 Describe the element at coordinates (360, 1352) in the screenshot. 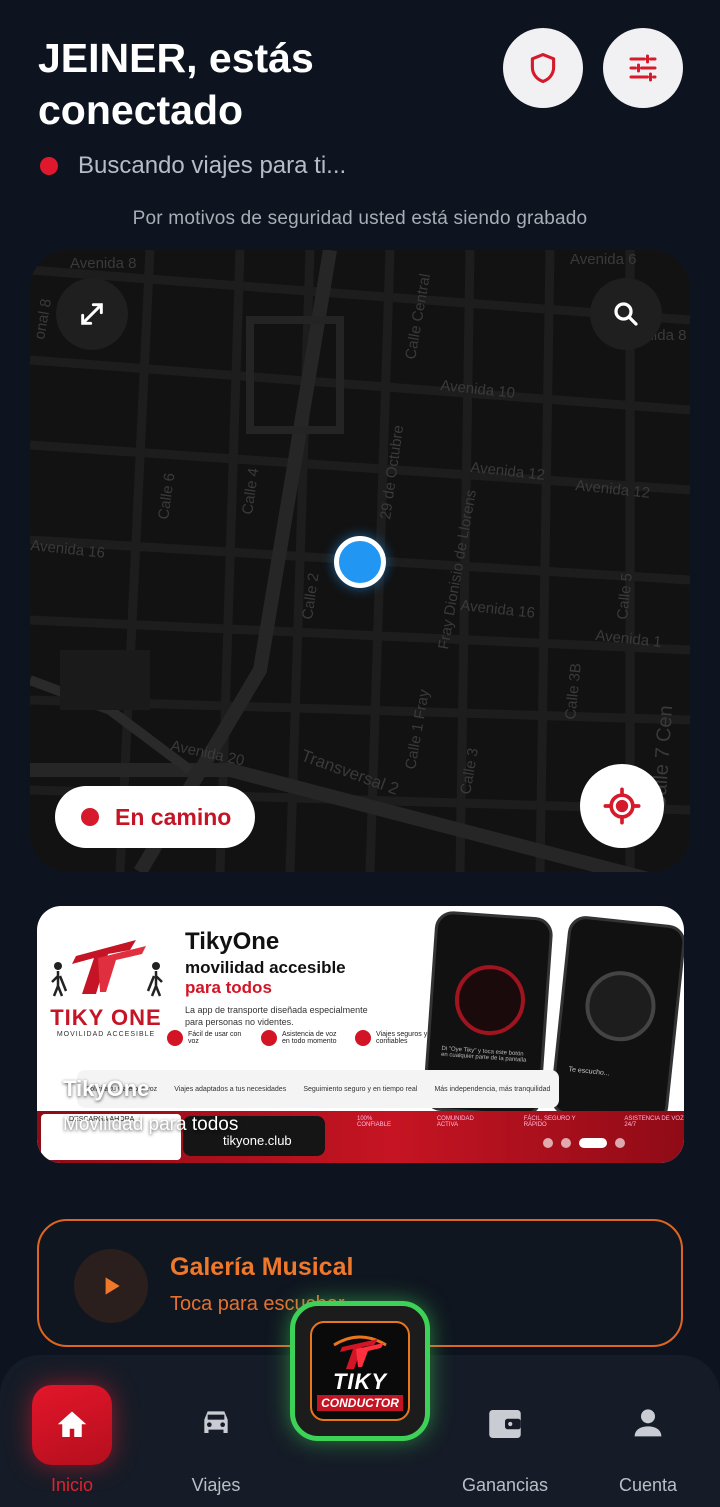

I see `tiky-logo-icon` at that location.